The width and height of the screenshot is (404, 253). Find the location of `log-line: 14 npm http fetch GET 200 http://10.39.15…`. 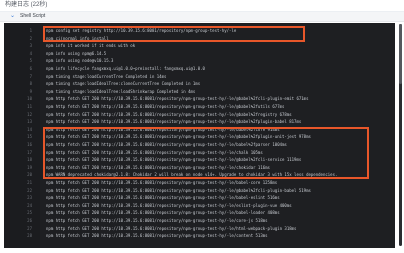

log-line: 14 npm http fetch GET 200 http://10.39.15… is located at coordinates (199, 129).